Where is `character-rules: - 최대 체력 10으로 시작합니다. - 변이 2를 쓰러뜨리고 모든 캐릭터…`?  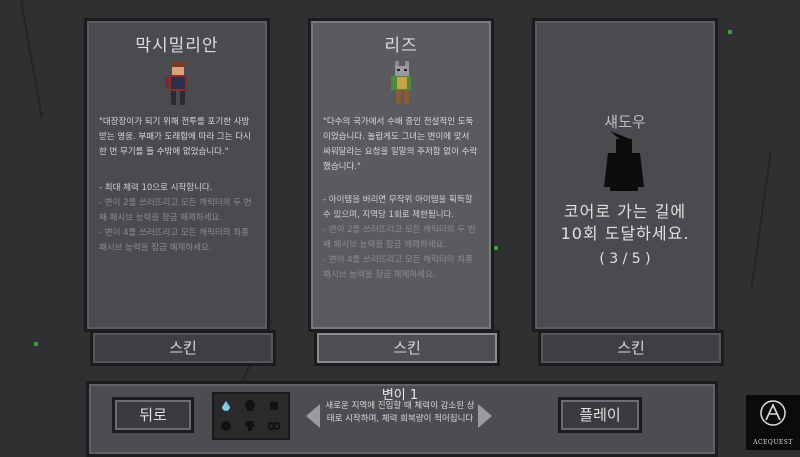
character-rules: - 최대 체력 10으로 시작합니다. - 변이 2를 쓰러뜨리고 모든 캐릭터… is located at coordinates (177, 218).